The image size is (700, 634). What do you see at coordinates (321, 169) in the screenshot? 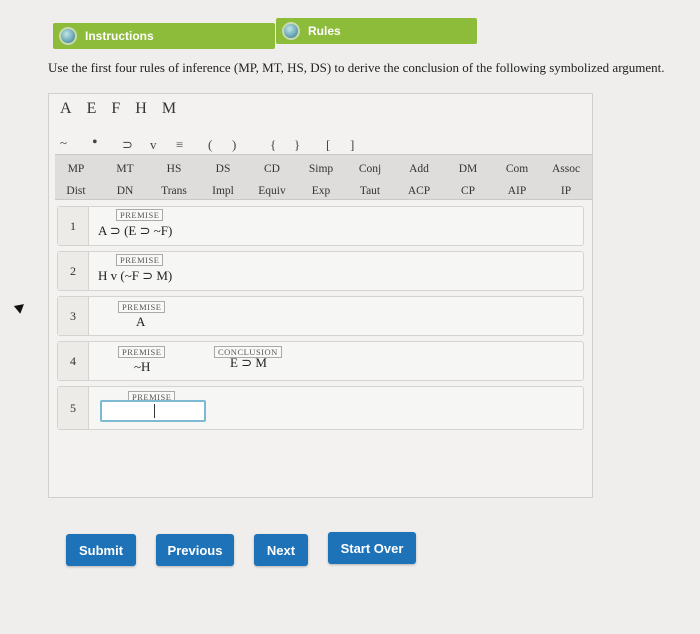
I see `rule-simp: Simp` at bounding box center [321, 169].